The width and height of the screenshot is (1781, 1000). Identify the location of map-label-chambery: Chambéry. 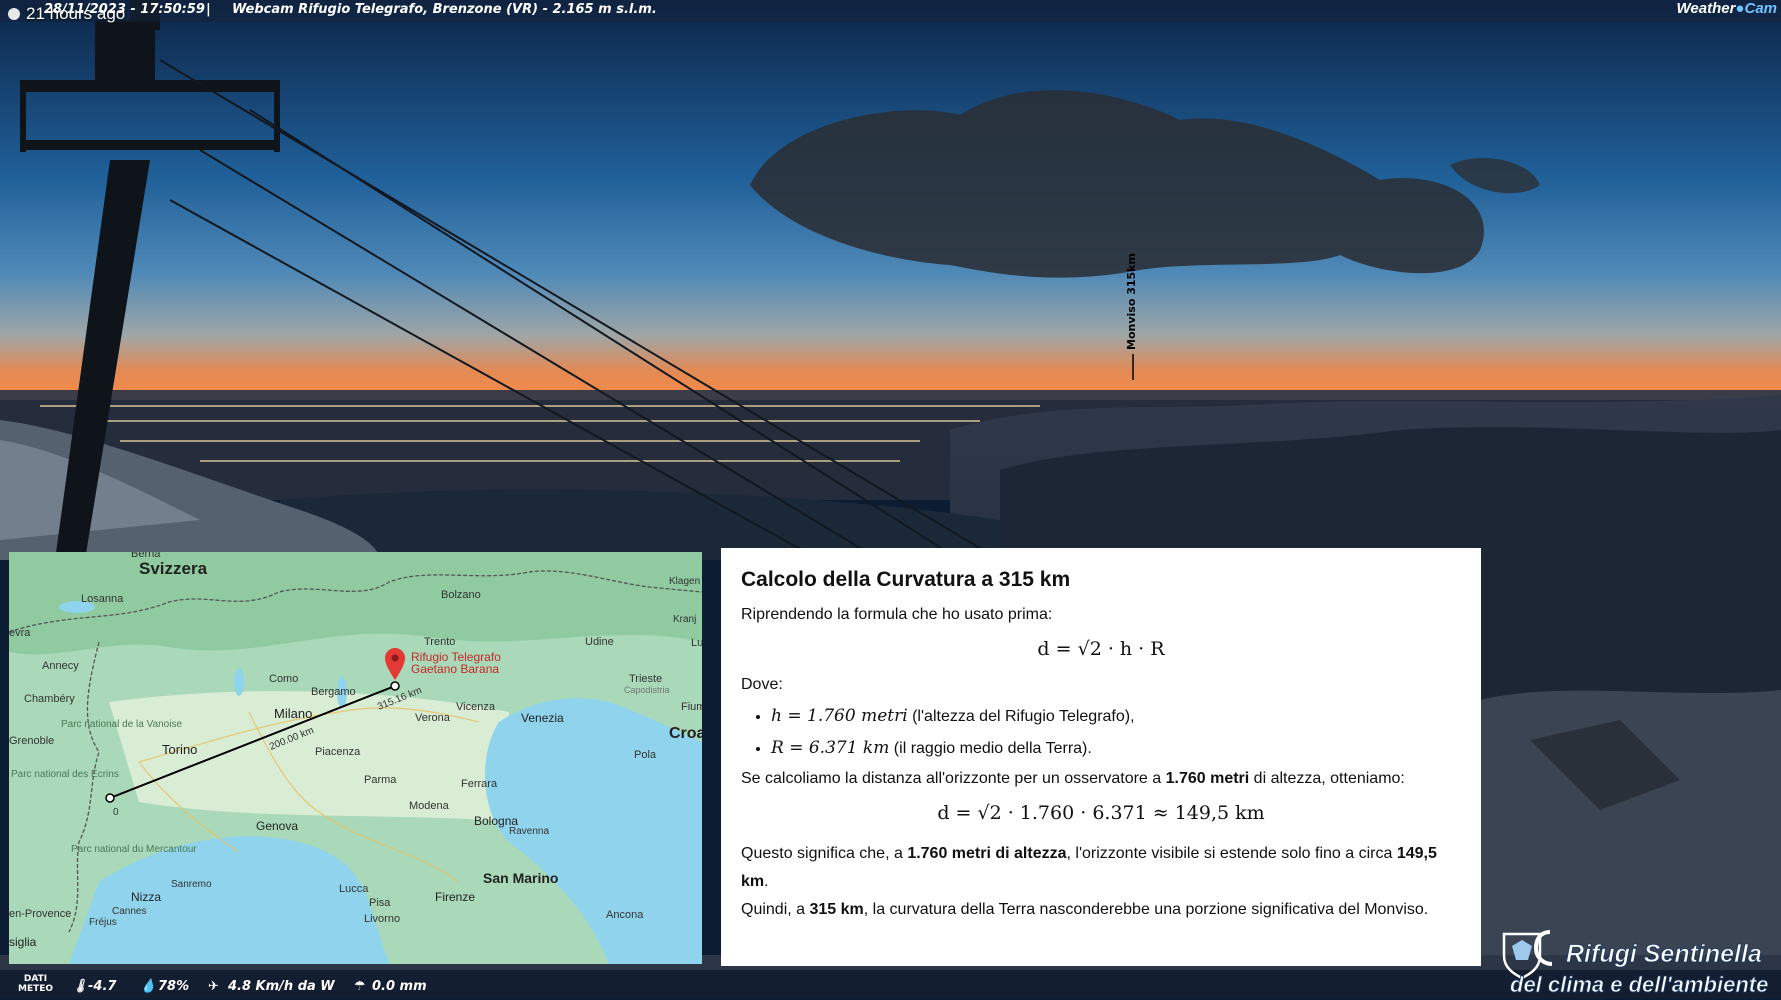
(49, 699).